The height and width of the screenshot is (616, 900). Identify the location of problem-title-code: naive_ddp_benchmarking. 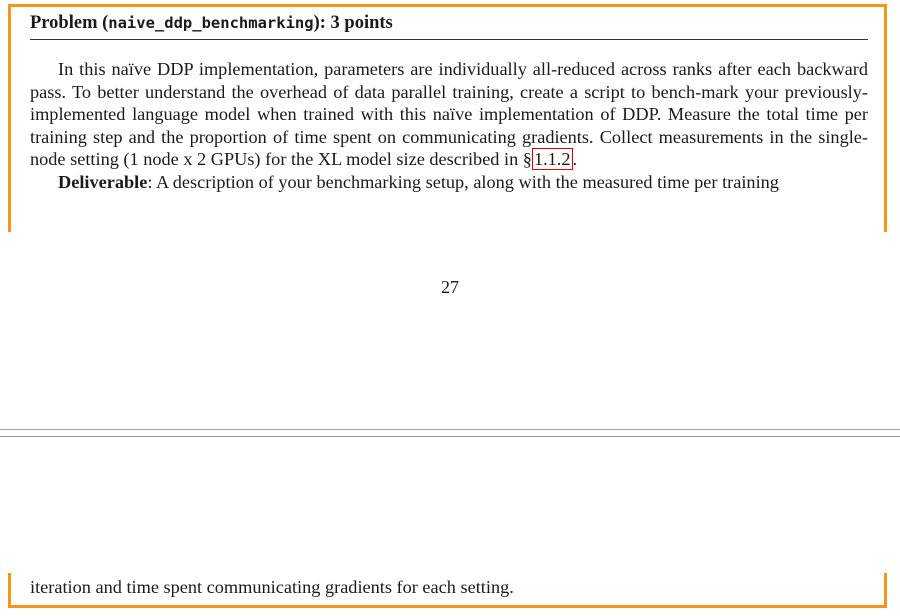
(211, 23).